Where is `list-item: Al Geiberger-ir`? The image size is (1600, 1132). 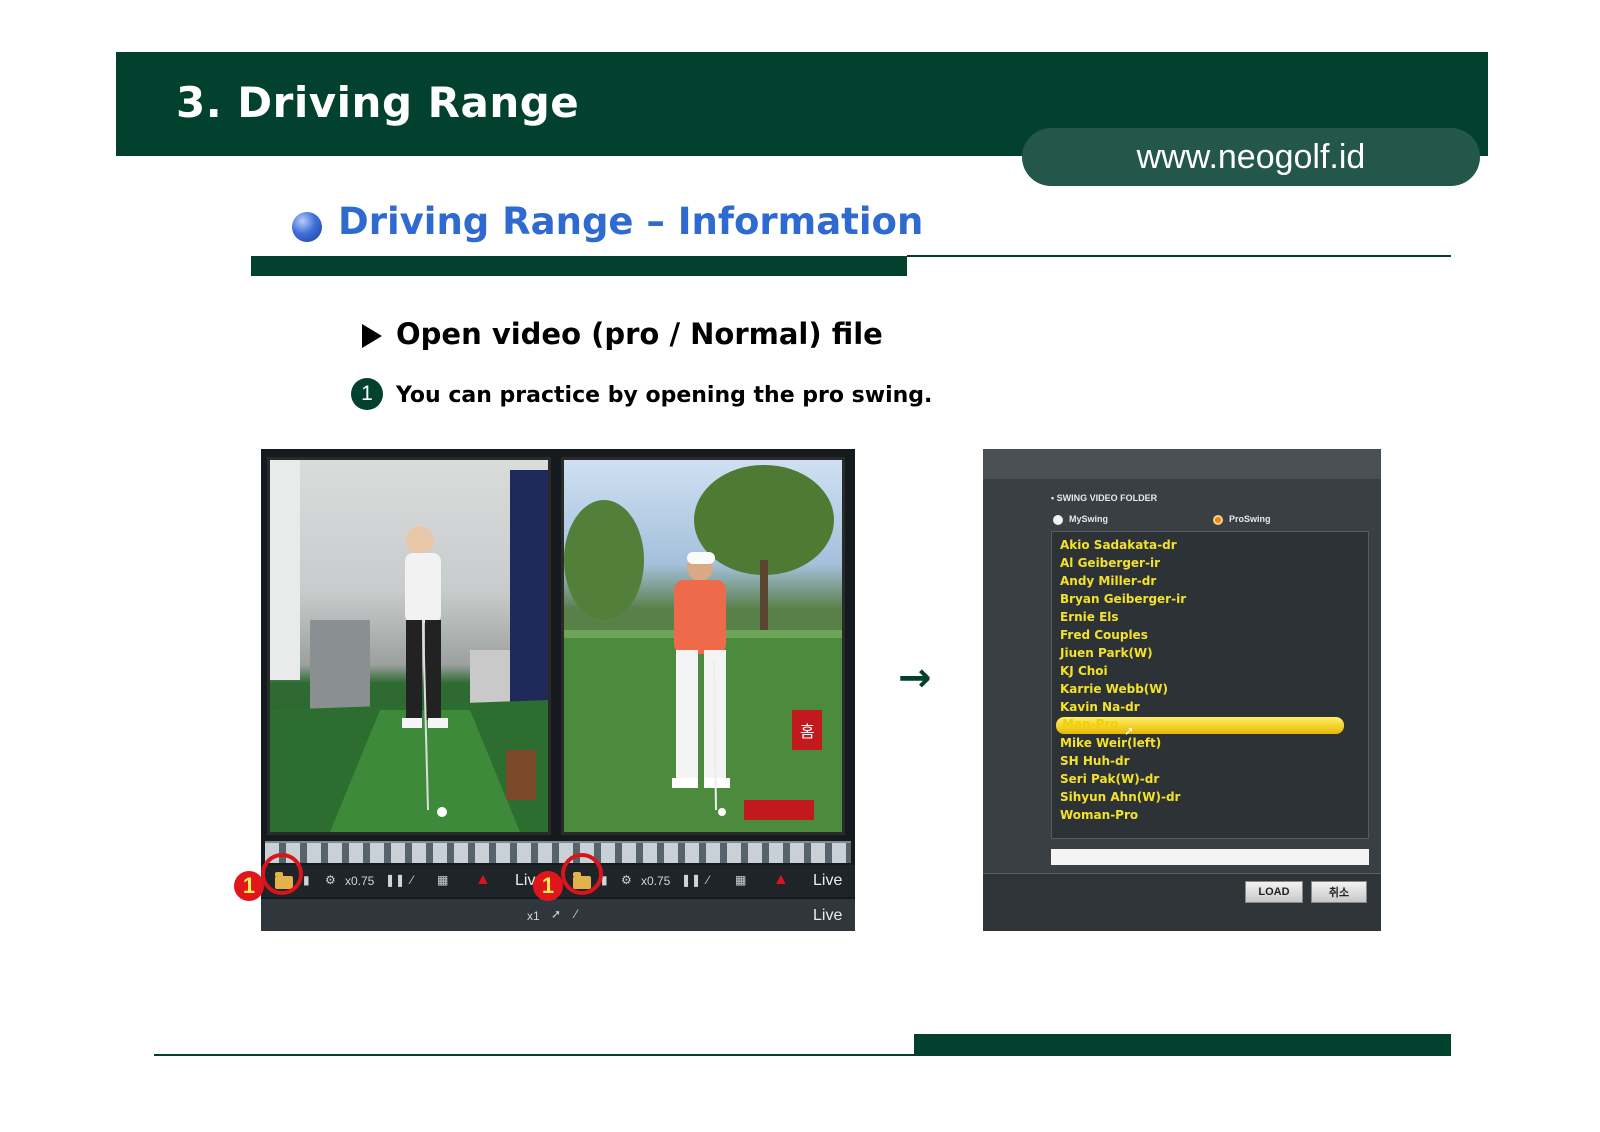 list-item: Al Geiberger-ir is located at coordinates (1110, 563).